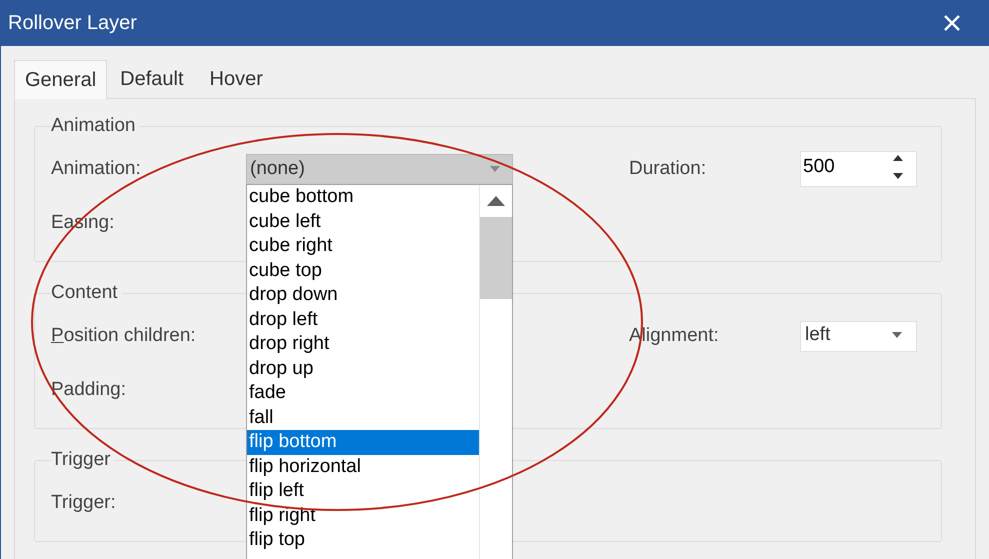  What do you see at coordinates (363, 491) in the screenshot?
I see `list-option: flip left` at bounding box center [363, 491].